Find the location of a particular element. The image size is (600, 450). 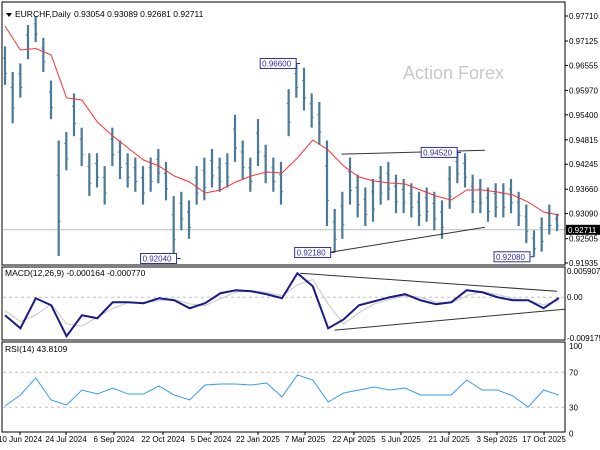

date-axis-label: 7 Mar 2025 is located at coordinates (305, 439).